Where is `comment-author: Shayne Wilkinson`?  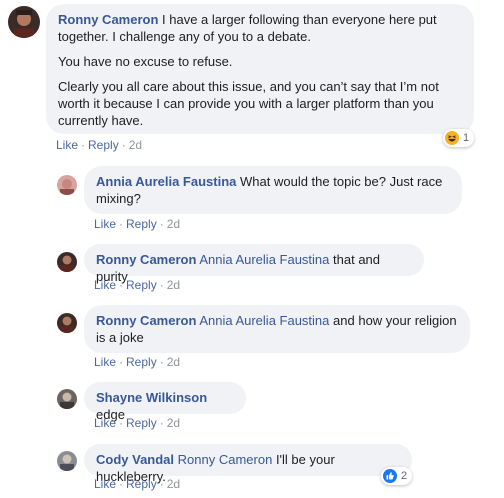 comment-author: Shayne Wilkinson is located at coordinates (151, 397).